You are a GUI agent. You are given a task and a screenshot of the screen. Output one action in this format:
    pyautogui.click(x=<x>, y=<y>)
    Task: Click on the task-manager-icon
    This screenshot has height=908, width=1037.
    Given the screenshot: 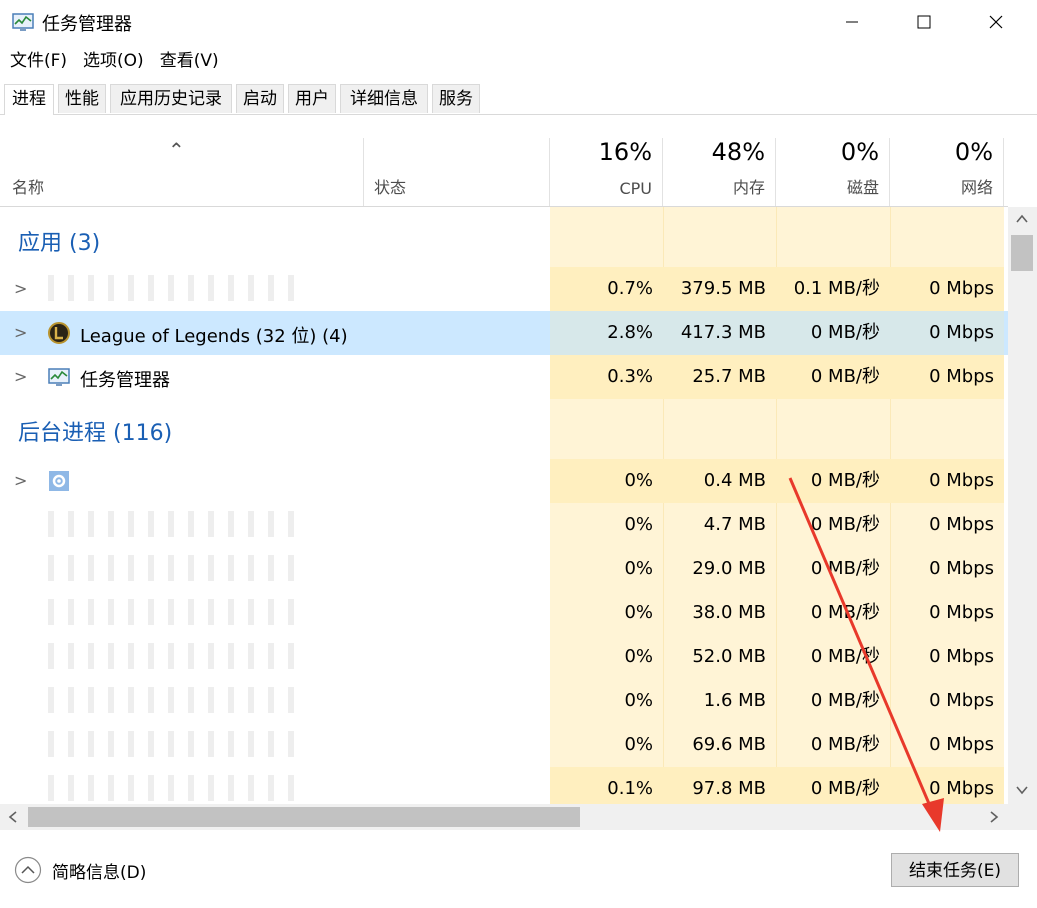 What is the action you would take?
    pyautogui.click(x=59, y=377)
    